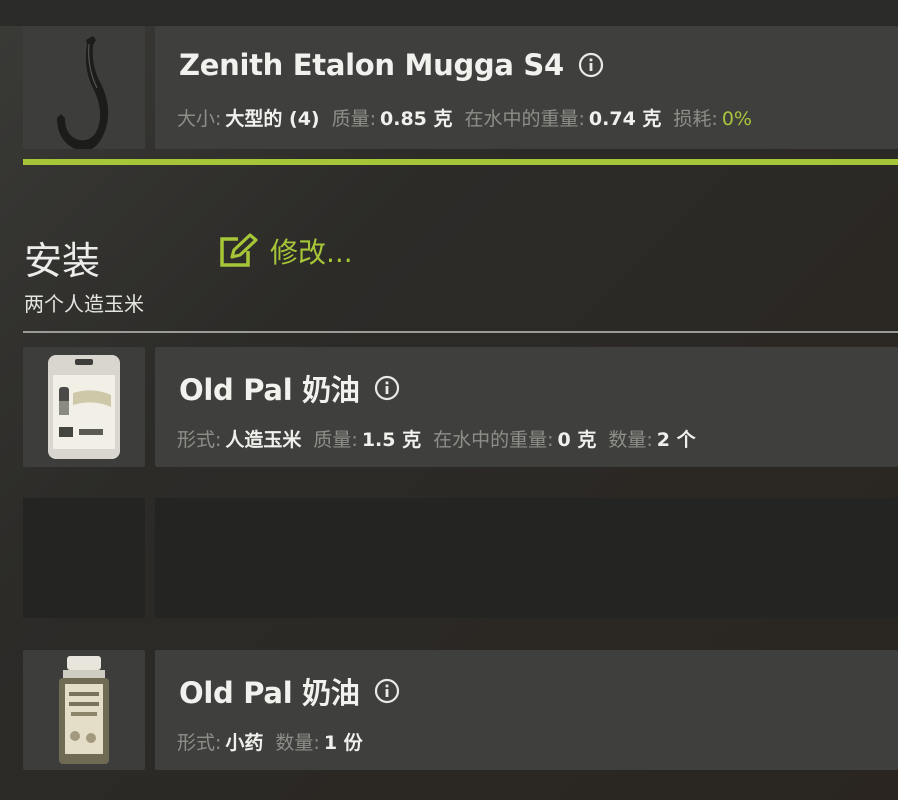  What do you see at coordinates (199, 743) in the screenshot?
I see `bait-2-form-label: 形式:` at bounding box center [199, 743].